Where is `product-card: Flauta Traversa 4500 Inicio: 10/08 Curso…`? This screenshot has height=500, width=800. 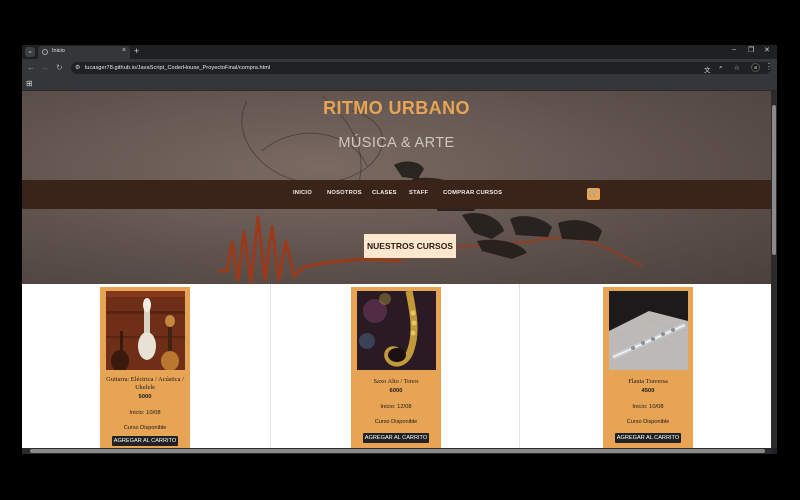
product-card: Flauta Traversa 4500 Inicio: 10/08 Curso… is located at coordinates (648, 367).